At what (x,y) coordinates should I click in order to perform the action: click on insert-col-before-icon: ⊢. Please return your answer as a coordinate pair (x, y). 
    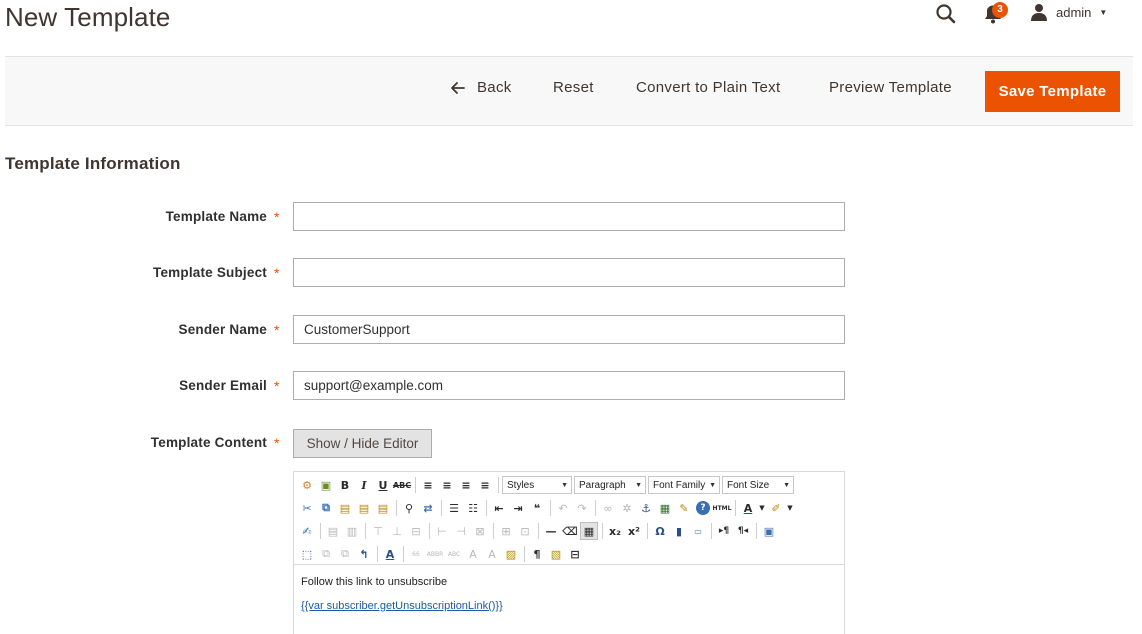
    Looking at the image, I should click on (442, 531).